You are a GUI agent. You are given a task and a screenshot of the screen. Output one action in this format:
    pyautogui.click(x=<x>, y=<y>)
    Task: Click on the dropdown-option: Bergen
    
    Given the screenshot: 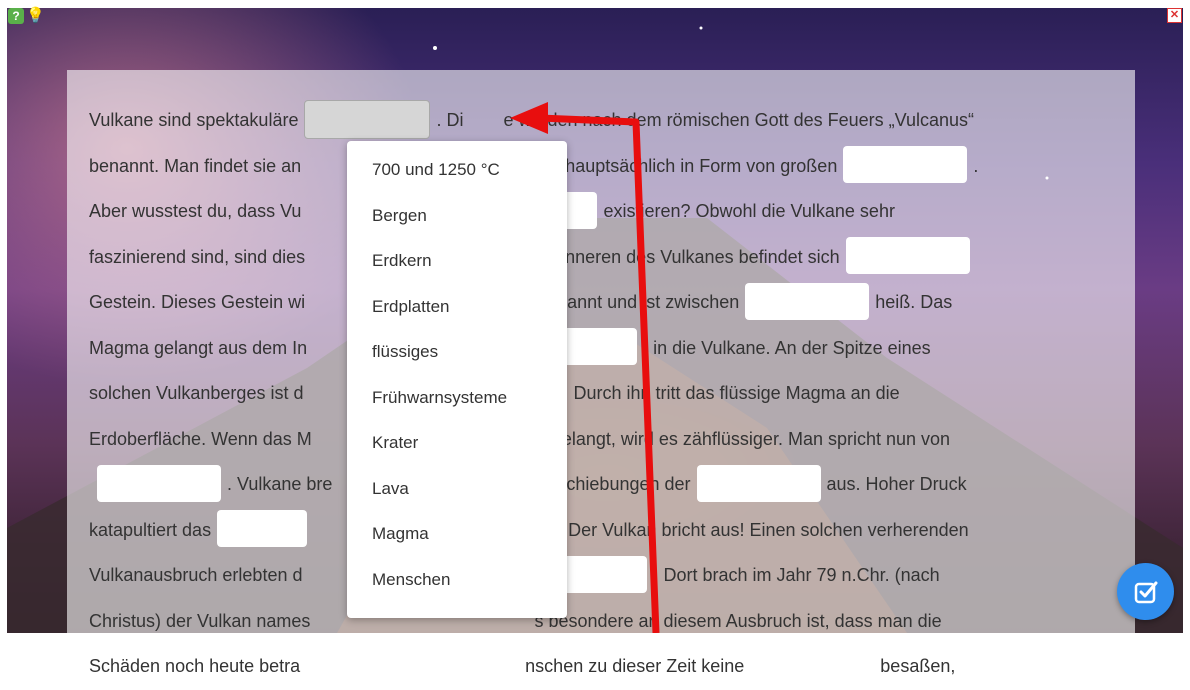 What is the action you would take?
    pyautogui.click(x=457, y=216)
    